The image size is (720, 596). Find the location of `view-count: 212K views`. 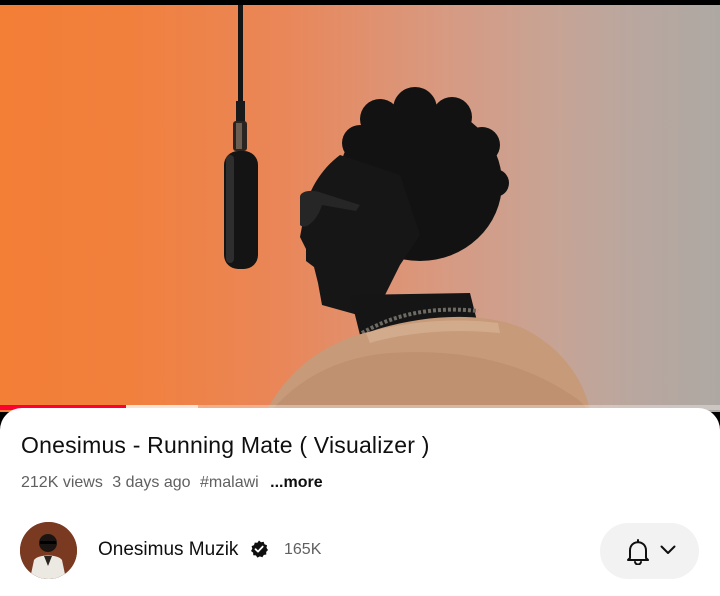

view-count: 212K views is located at coordinates (62, 482).